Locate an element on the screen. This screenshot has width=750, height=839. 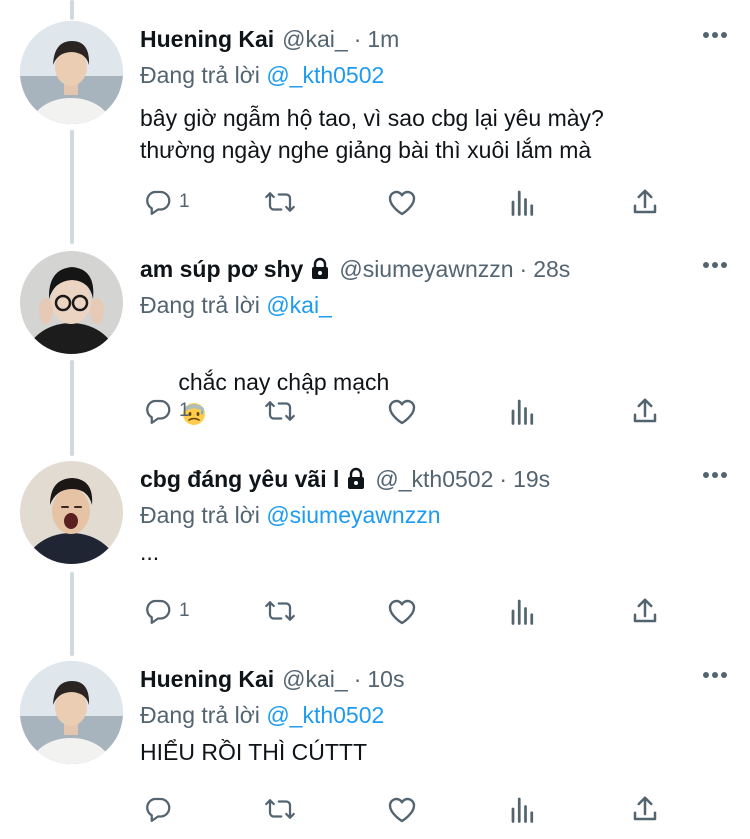
reply-to-handle: @kai_ is located at coordinates (299, 305).